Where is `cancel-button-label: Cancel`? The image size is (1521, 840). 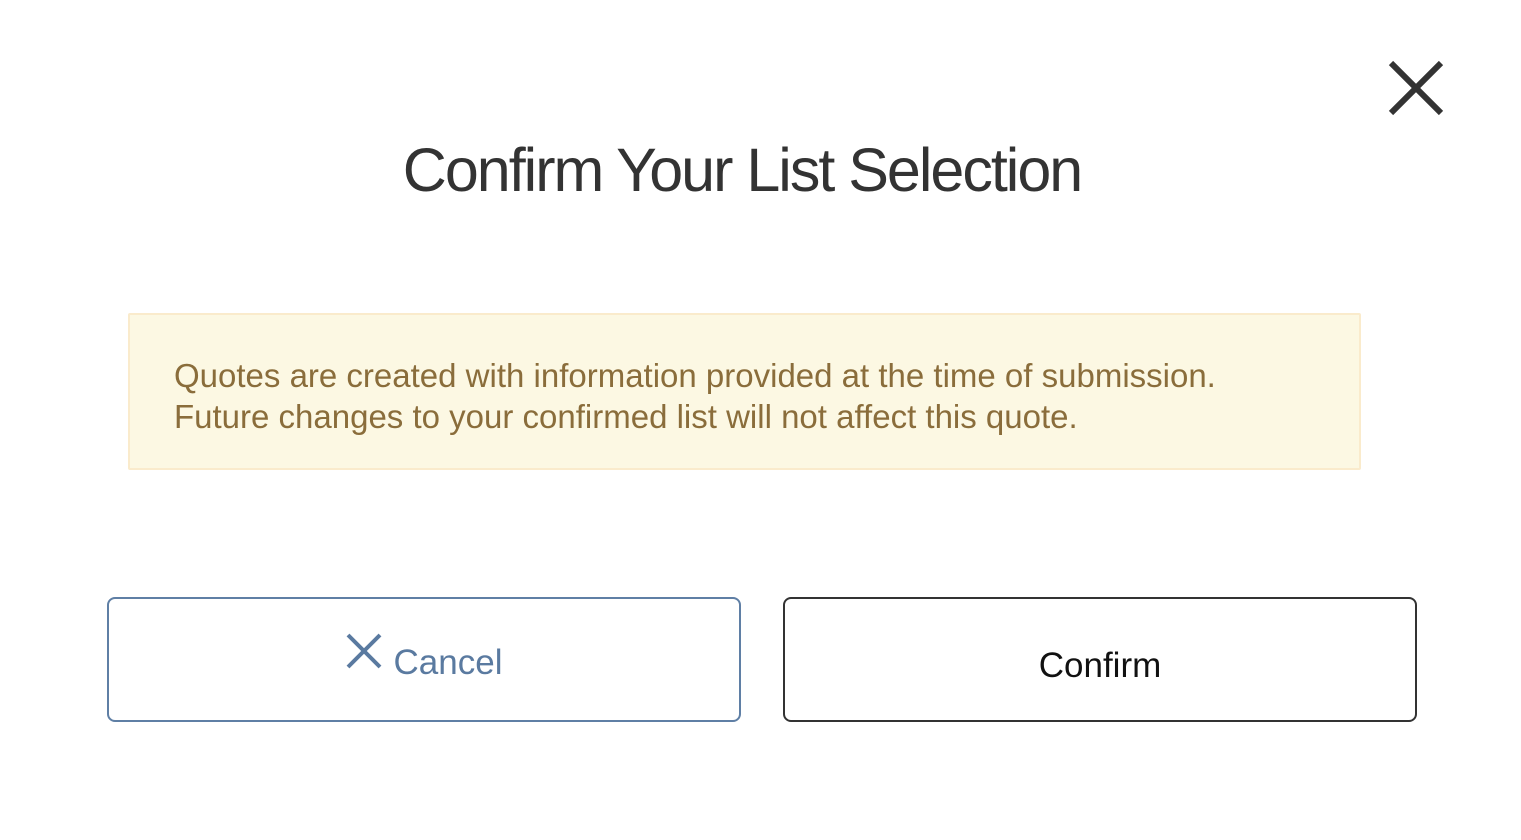
cancel-button-label: Cancel is located at coordinates (448, 662).